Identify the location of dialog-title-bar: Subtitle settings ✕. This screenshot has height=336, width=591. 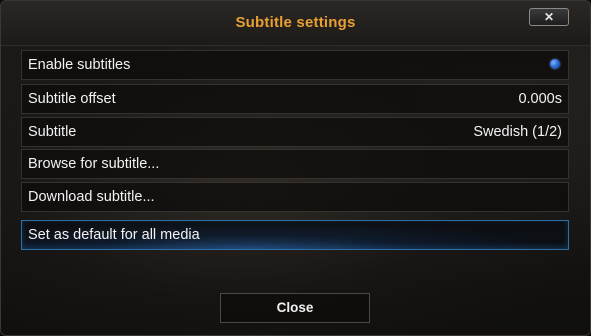
(295, 23).